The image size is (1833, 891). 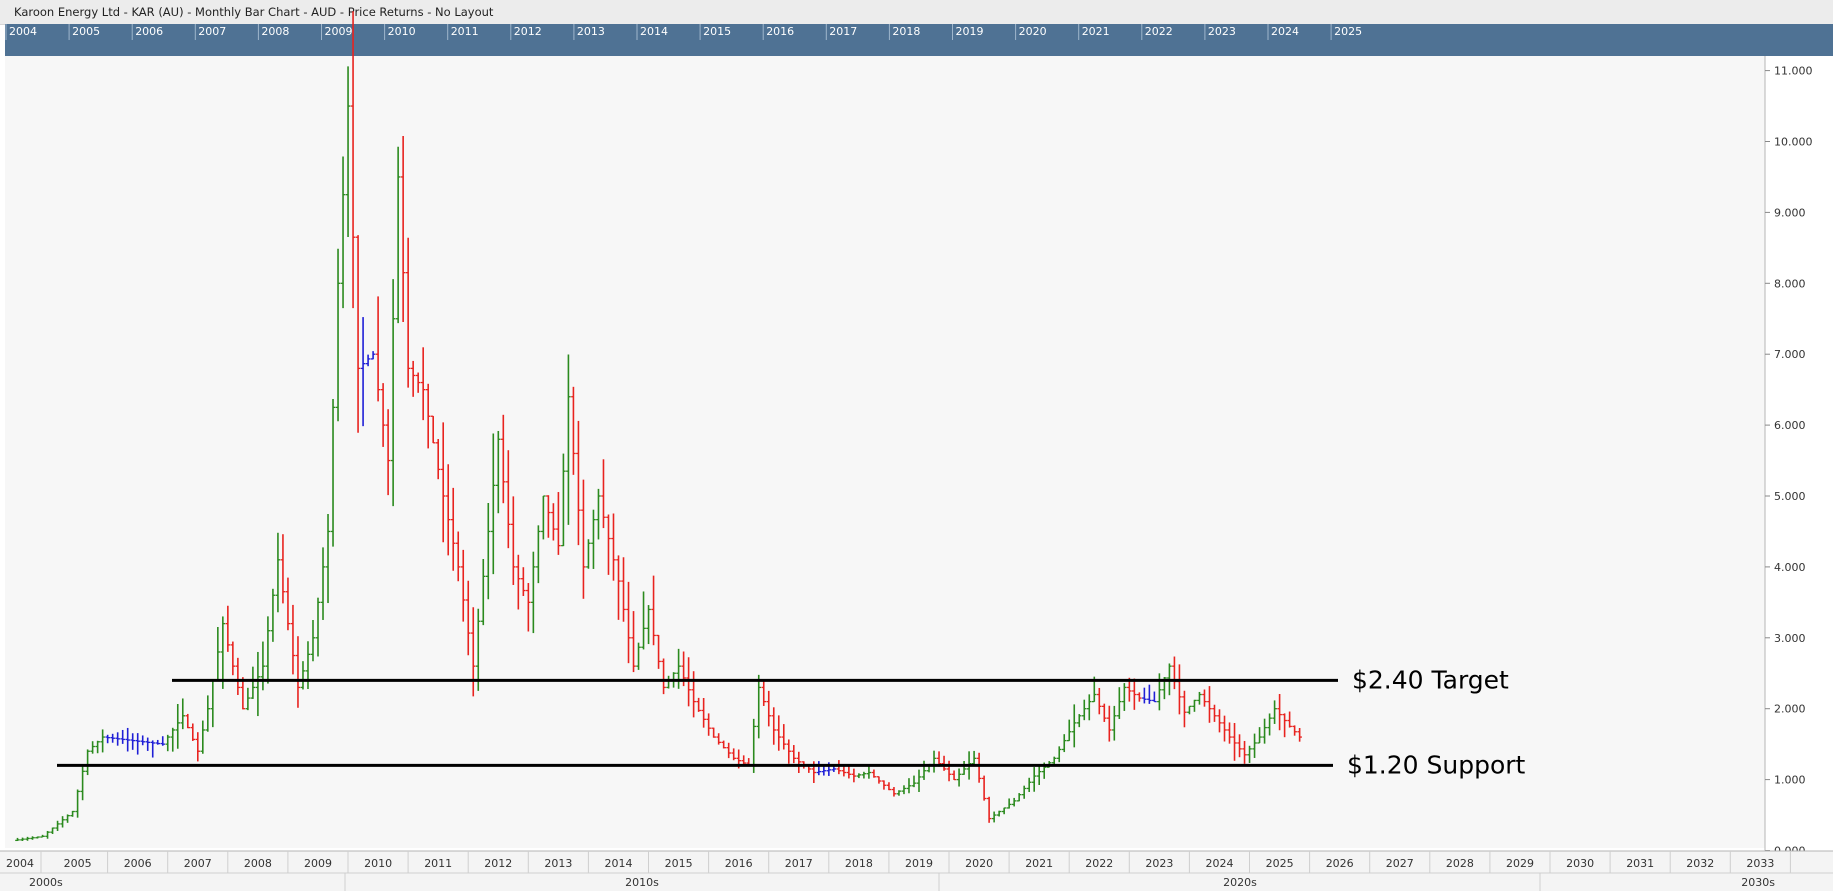 I want to click on navigator-year-label: 2012, so click(x=528, y=31).